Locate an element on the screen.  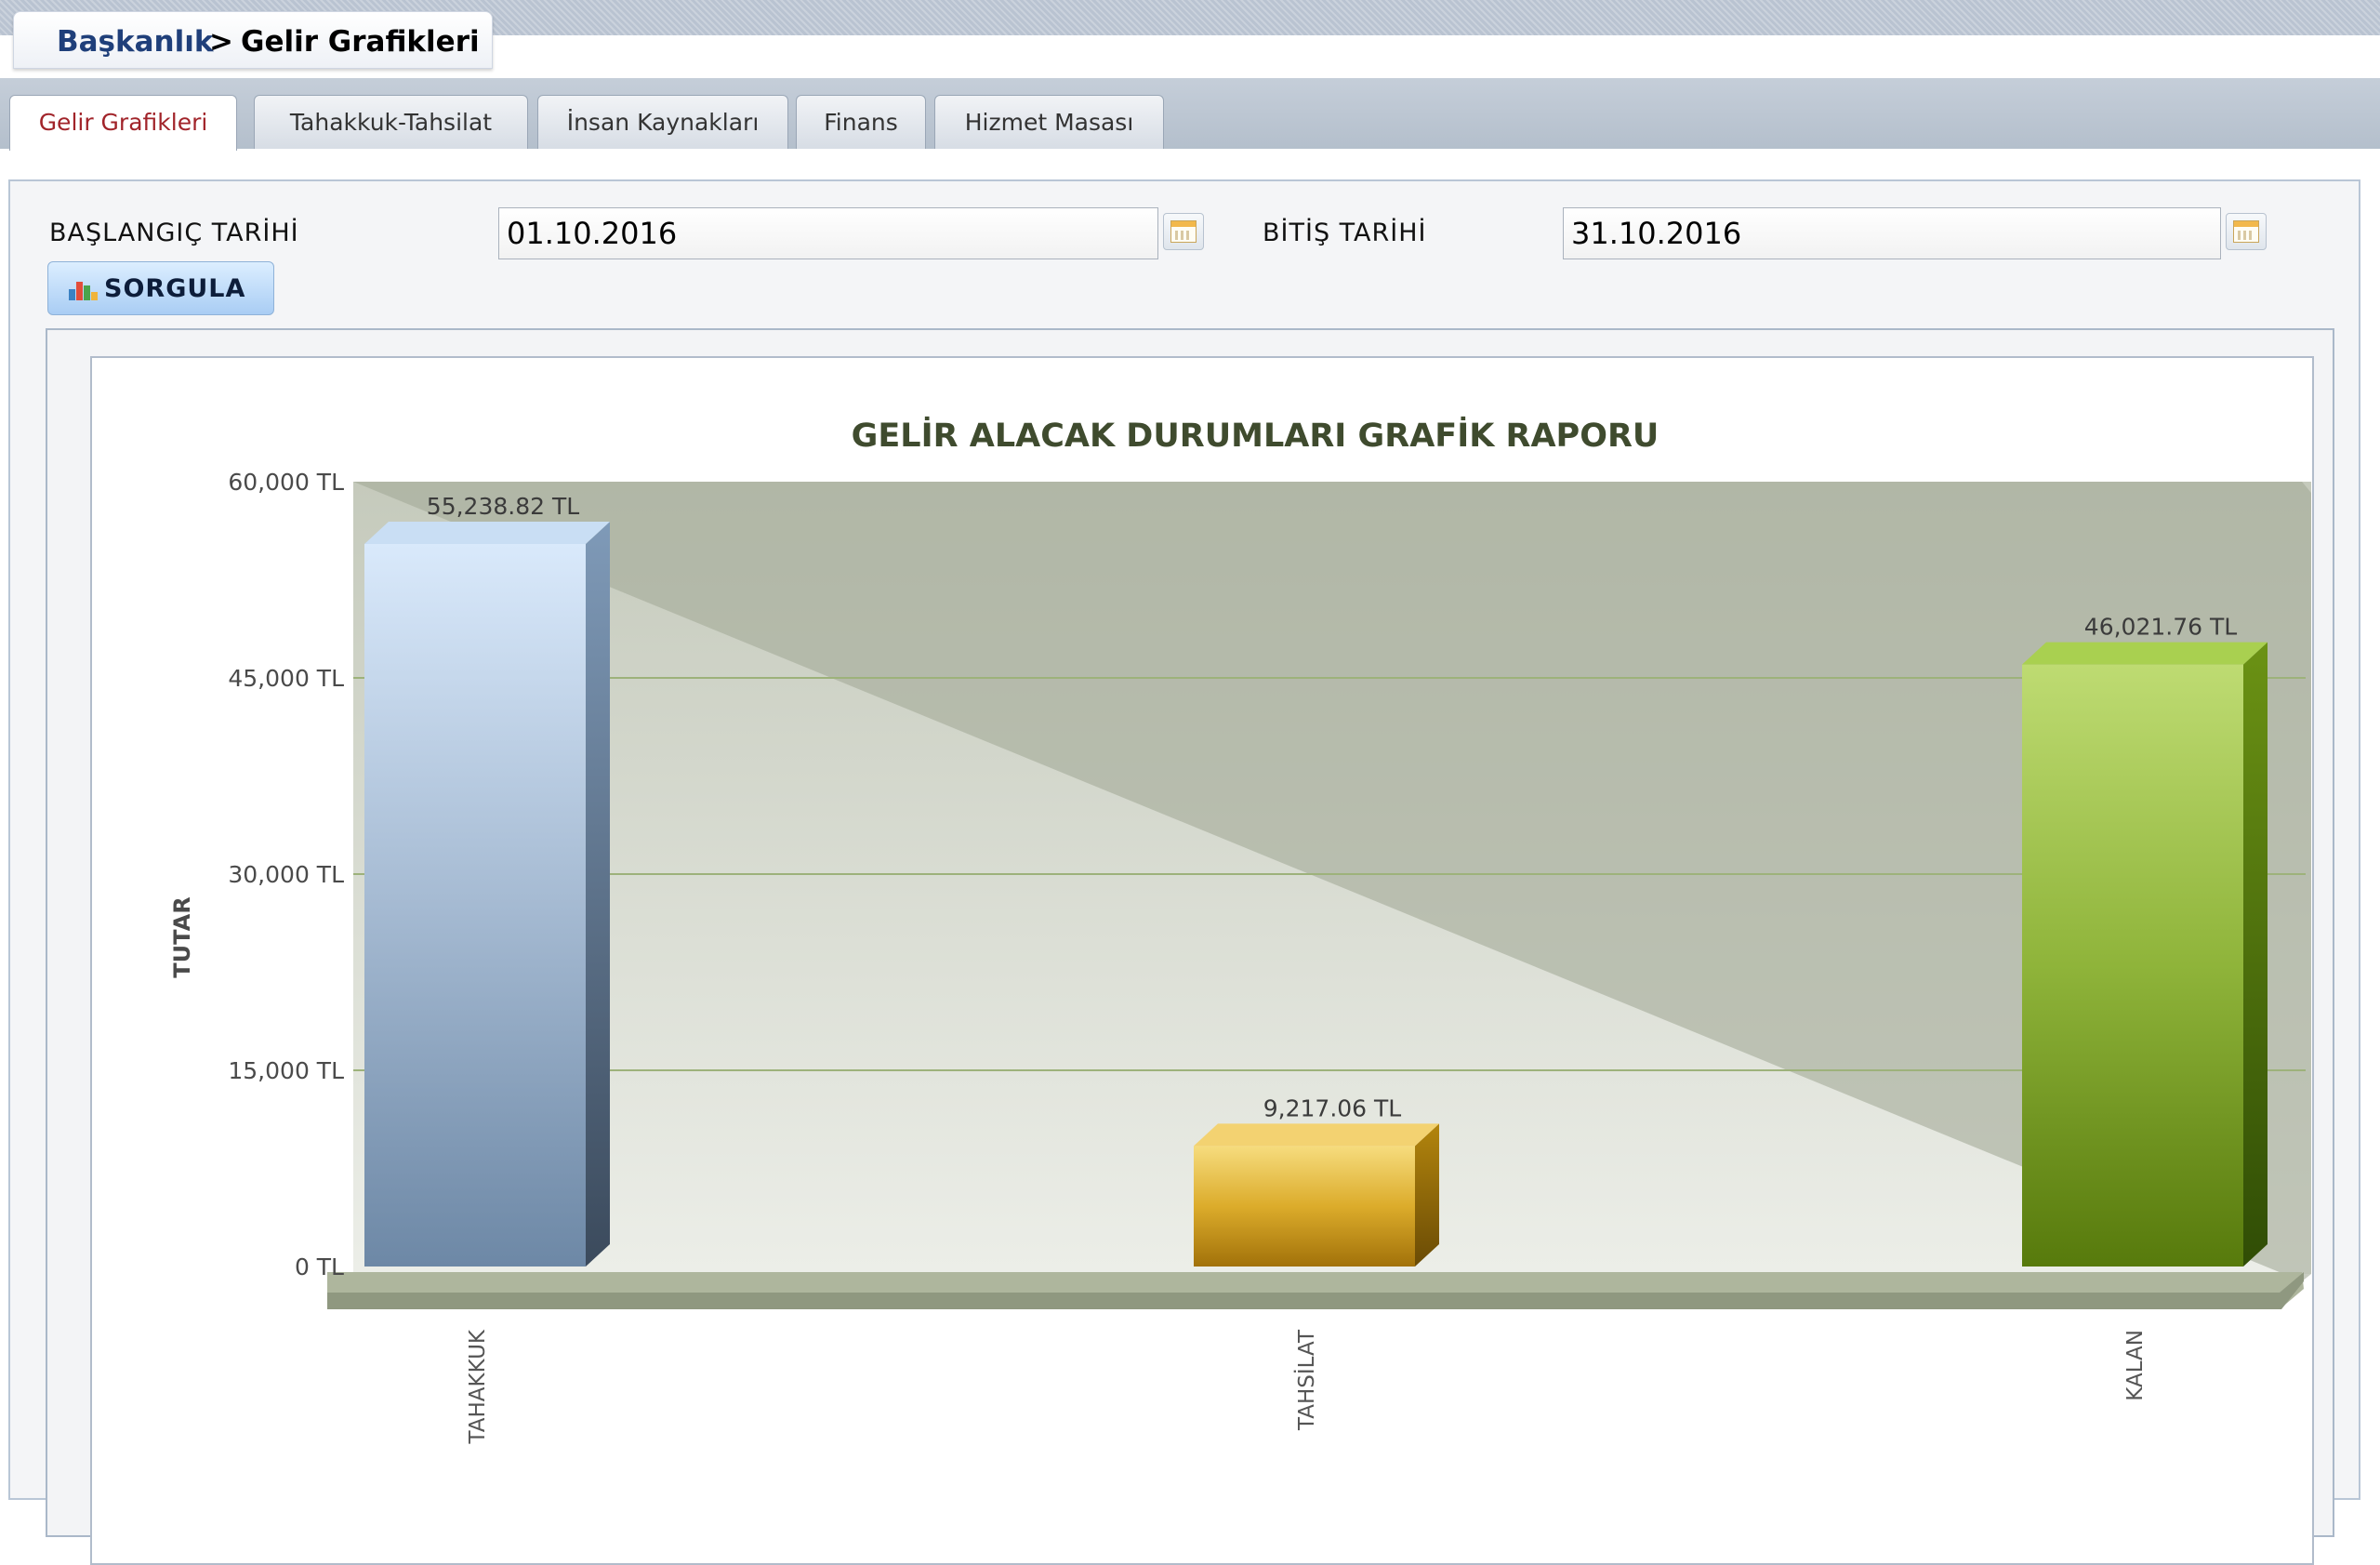
x-tick-label: TAHSİLAT is located at coordinates (1306, 1380).